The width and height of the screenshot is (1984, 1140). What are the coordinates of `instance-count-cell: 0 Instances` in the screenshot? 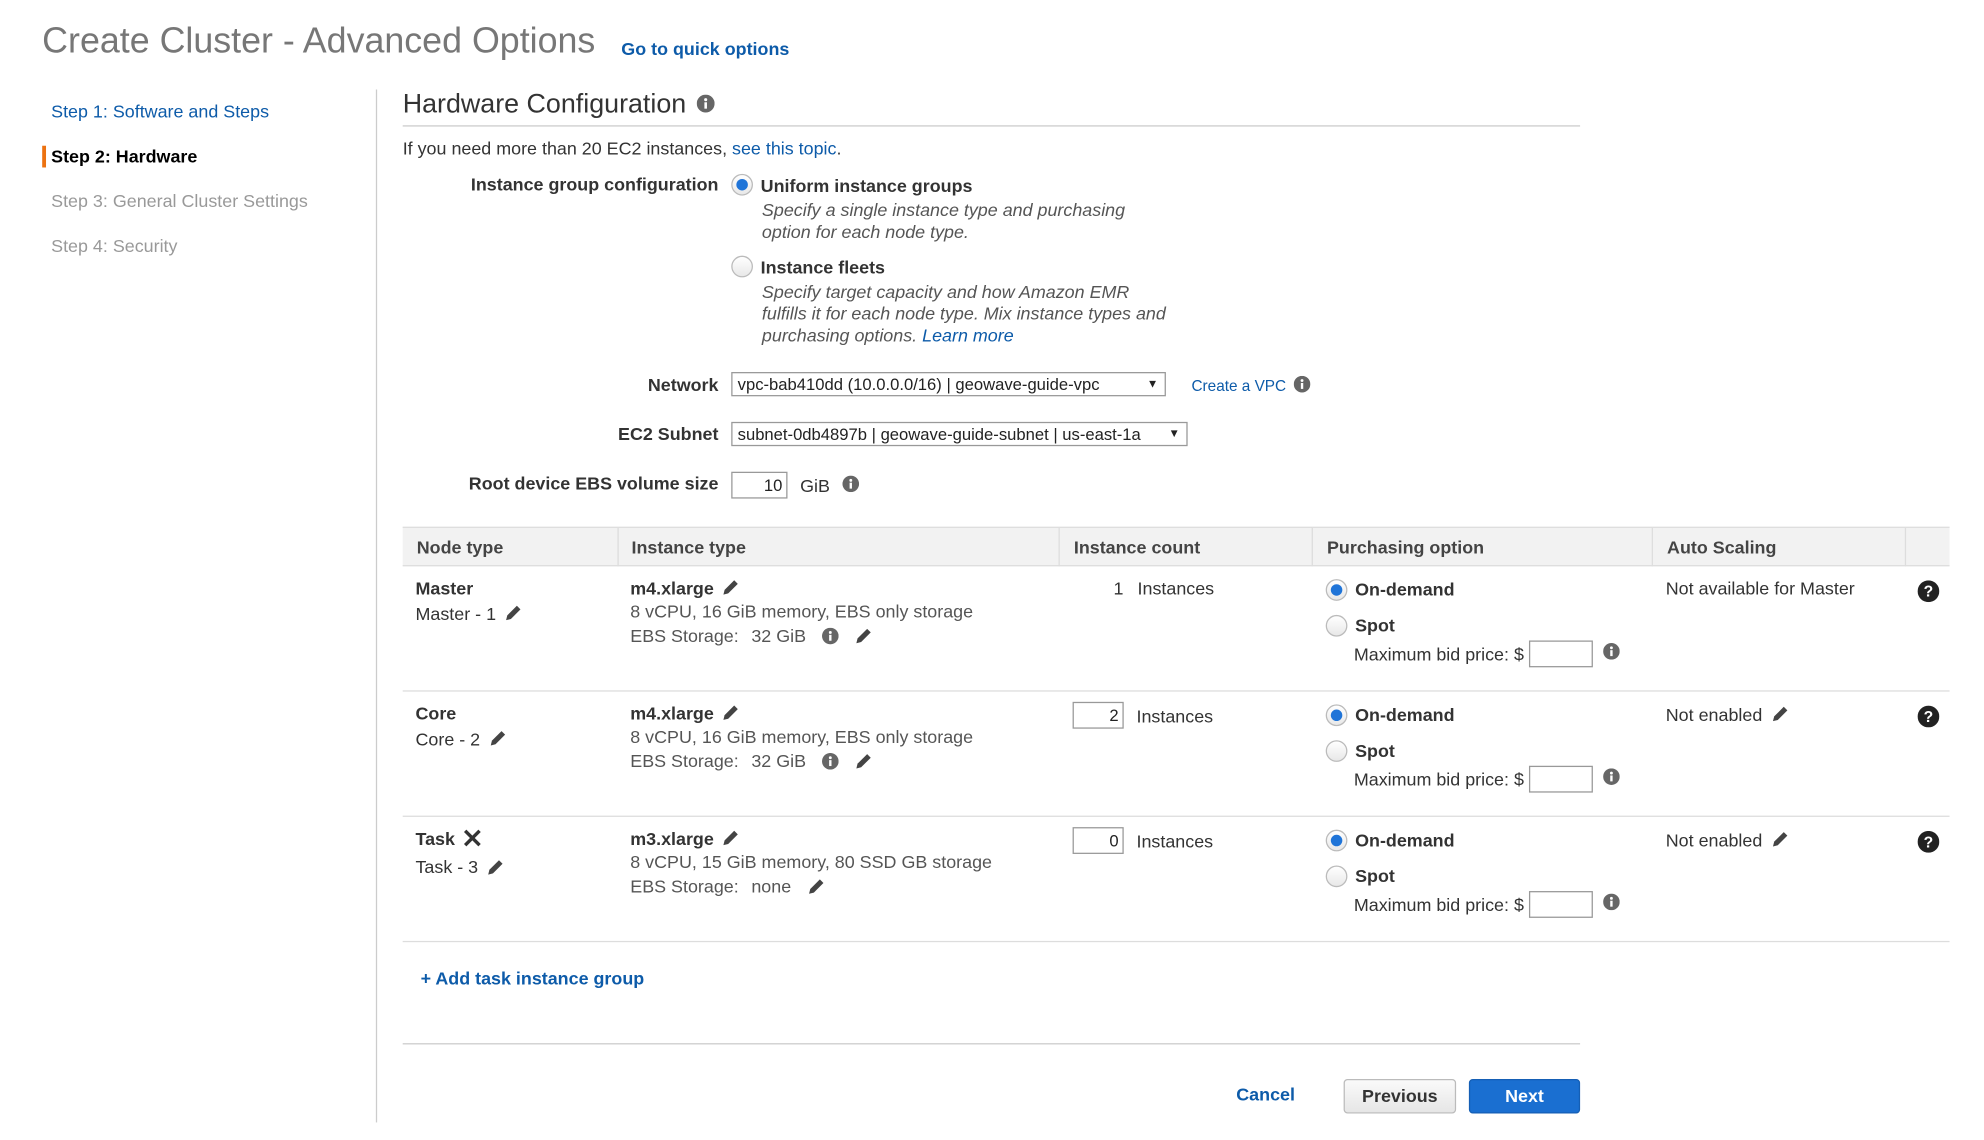 It's located at (1142, 840).